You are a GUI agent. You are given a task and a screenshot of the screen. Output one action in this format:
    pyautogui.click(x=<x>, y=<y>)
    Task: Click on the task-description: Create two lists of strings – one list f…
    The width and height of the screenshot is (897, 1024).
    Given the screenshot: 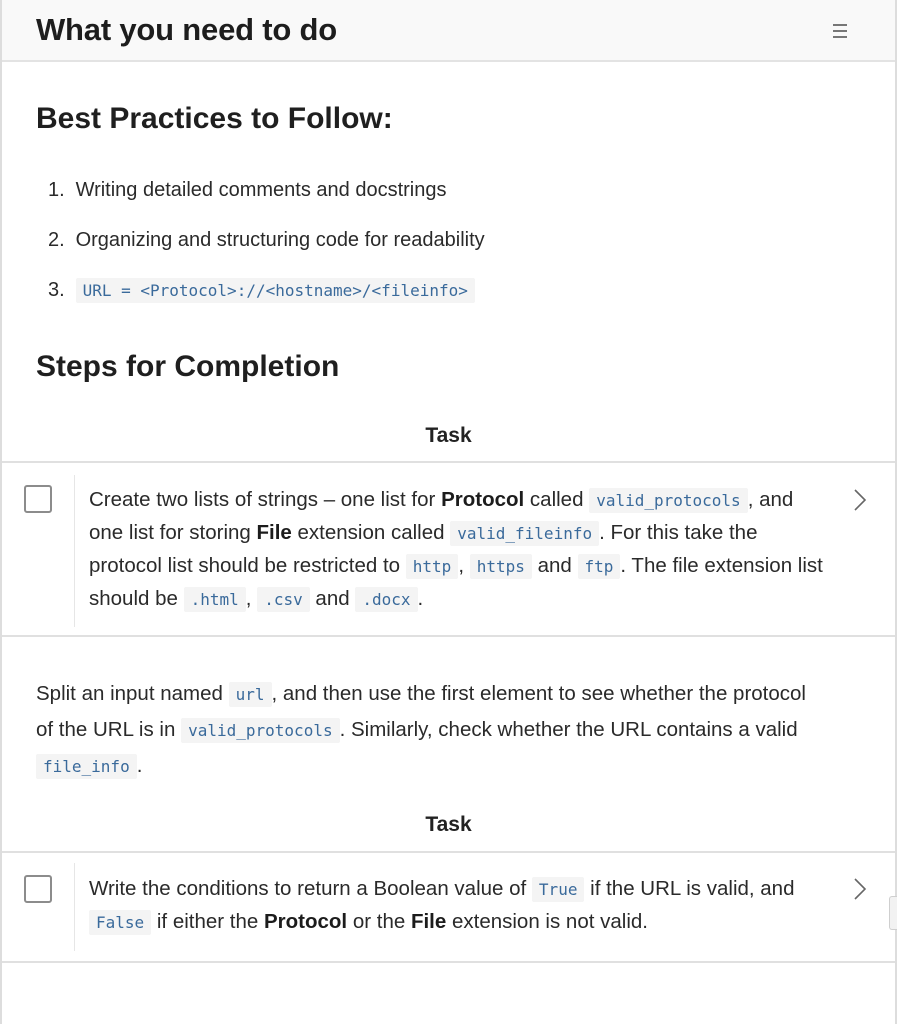 What is the action you would take?
    pyautogui.click(x=456, y=550)
    